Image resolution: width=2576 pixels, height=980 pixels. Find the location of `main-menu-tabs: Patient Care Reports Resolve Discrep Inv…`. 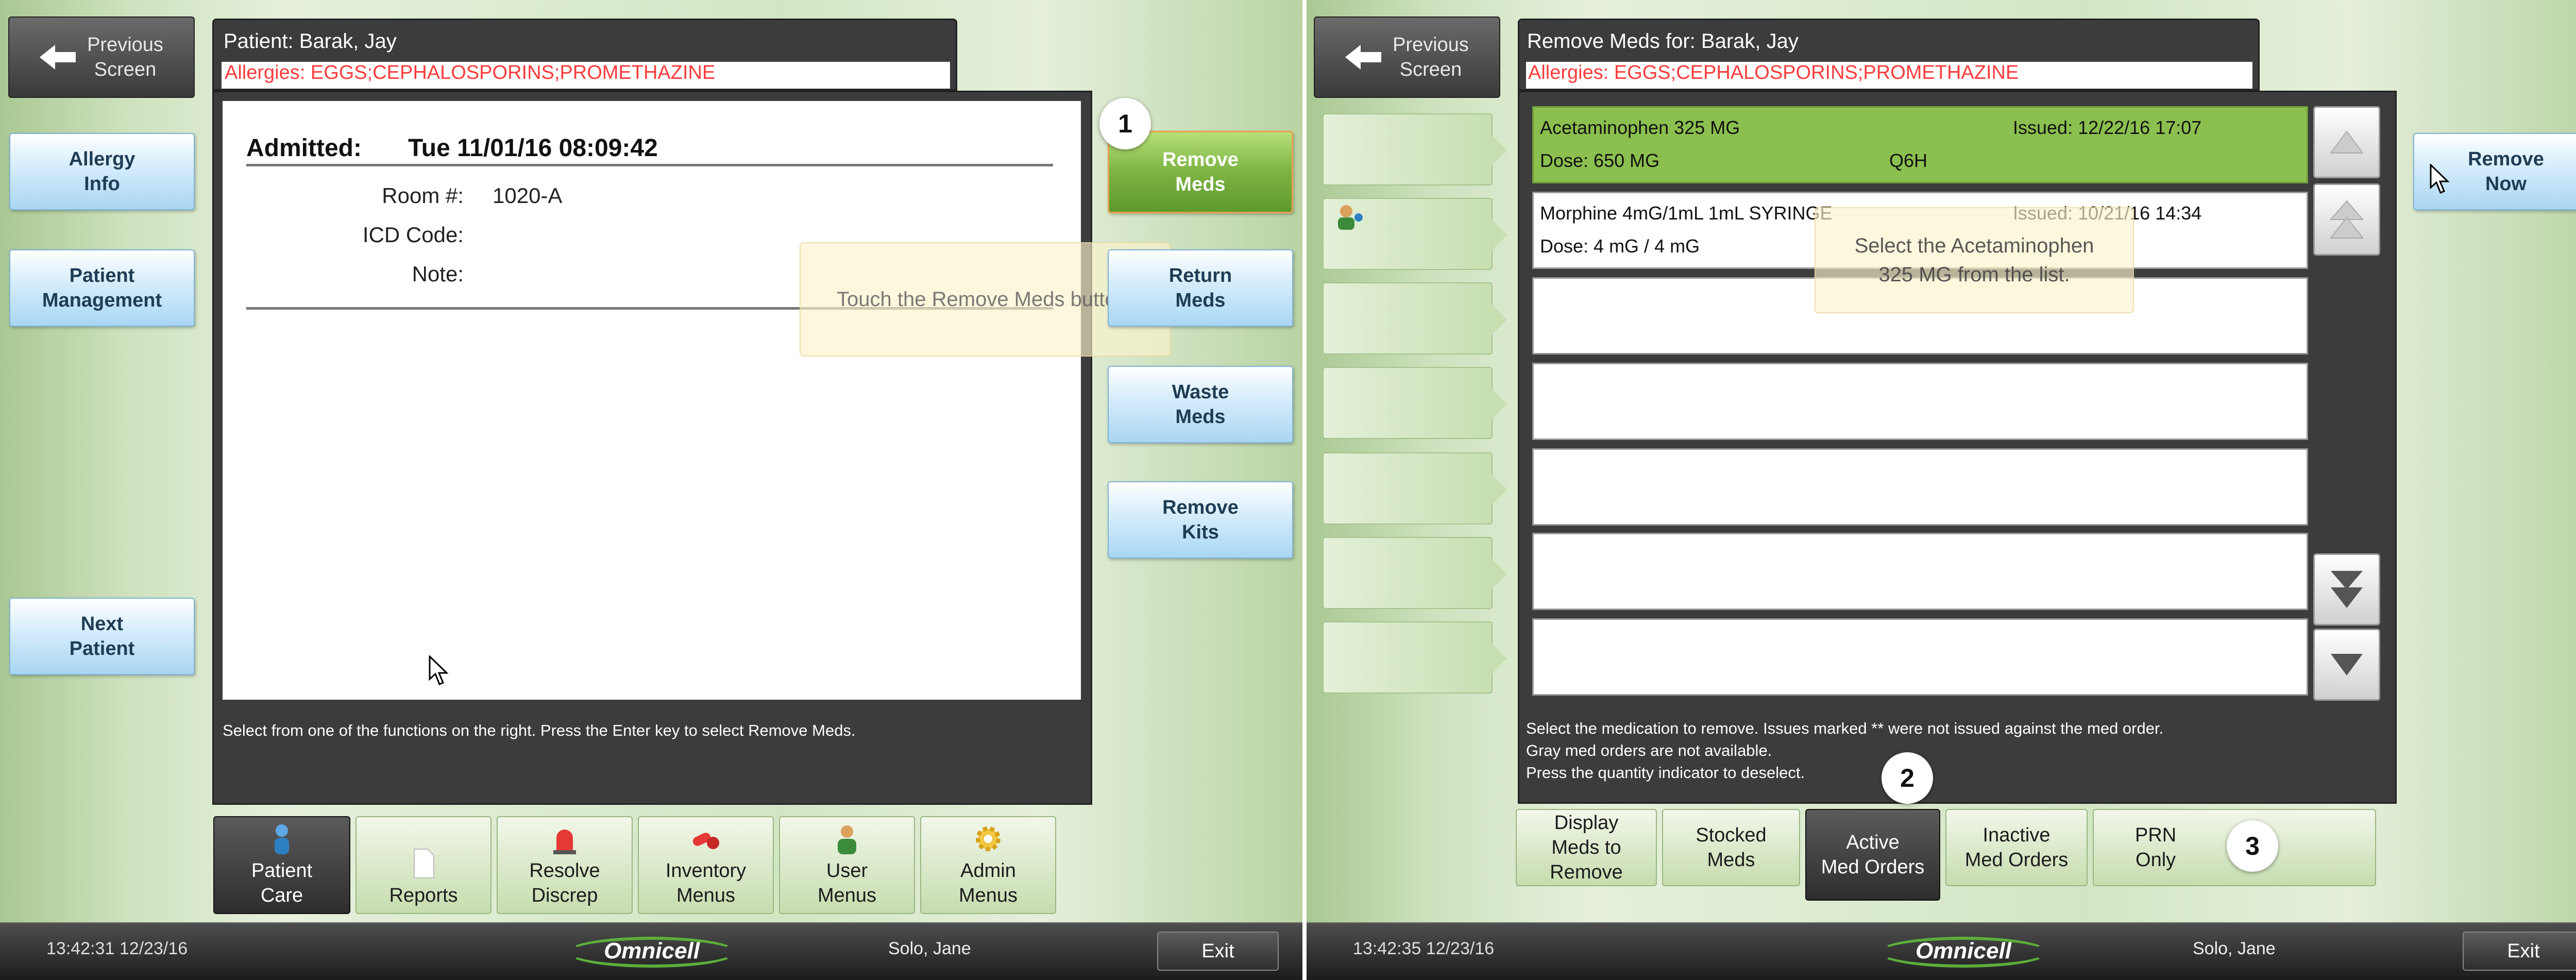

main-menu-tabs: Patient Care Reports Resolve Discrep Inv… is located at coordinates (637, 865).